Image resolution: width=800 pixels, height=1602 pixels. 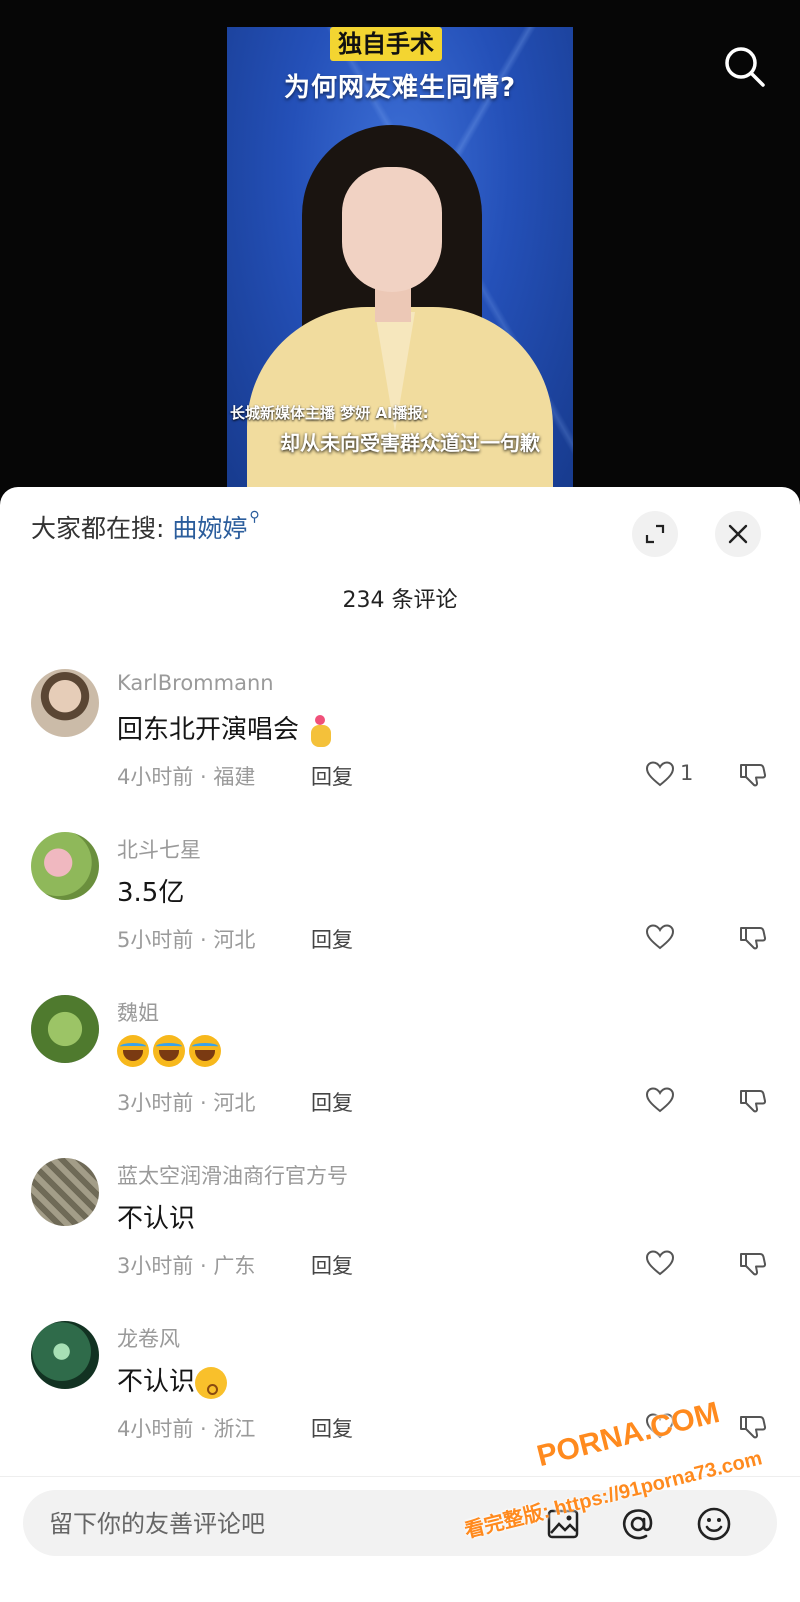 What do you see at coordinates (138, 1012) in the screenshot?
I see `comment-username: 魏姐` at bounding box center [138, 1012].